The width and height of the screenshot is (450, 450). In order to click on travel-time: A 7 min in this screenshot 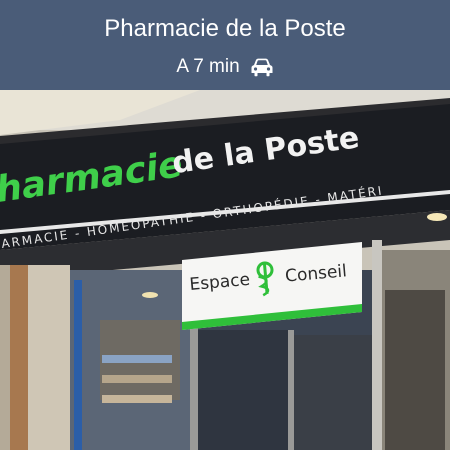, I will do `click(225, 67)`.